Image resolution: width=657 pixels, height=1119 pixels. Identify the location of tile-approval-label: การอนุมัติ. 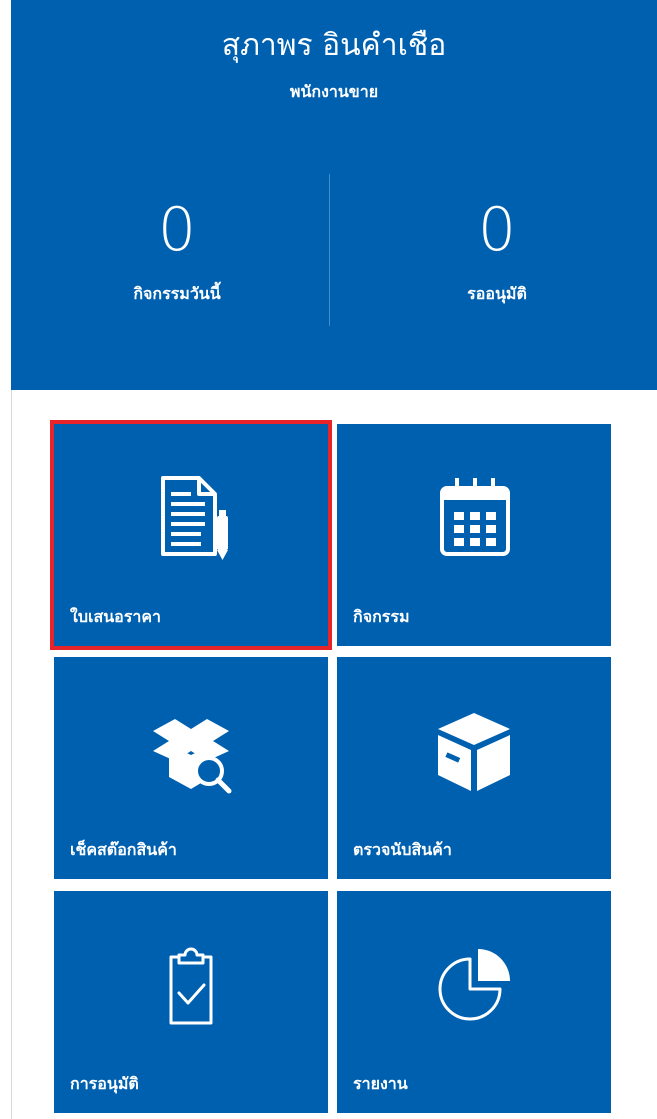
(104, 1083).